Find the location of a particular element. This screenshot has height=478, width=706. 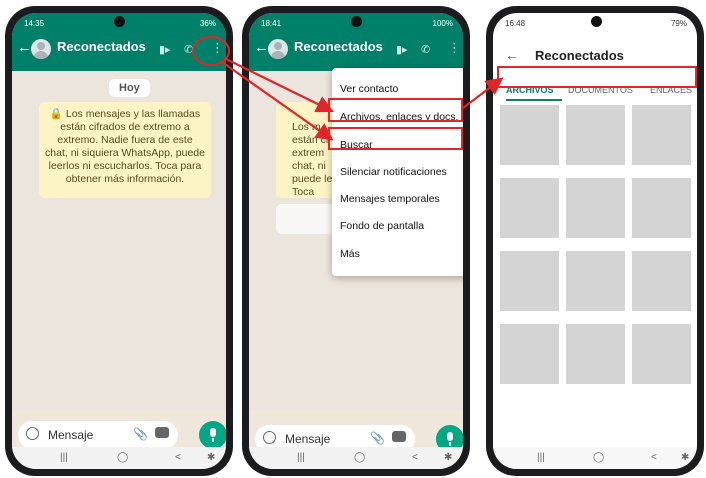

arrow-to-archivos is located at coordinates (278, 85).